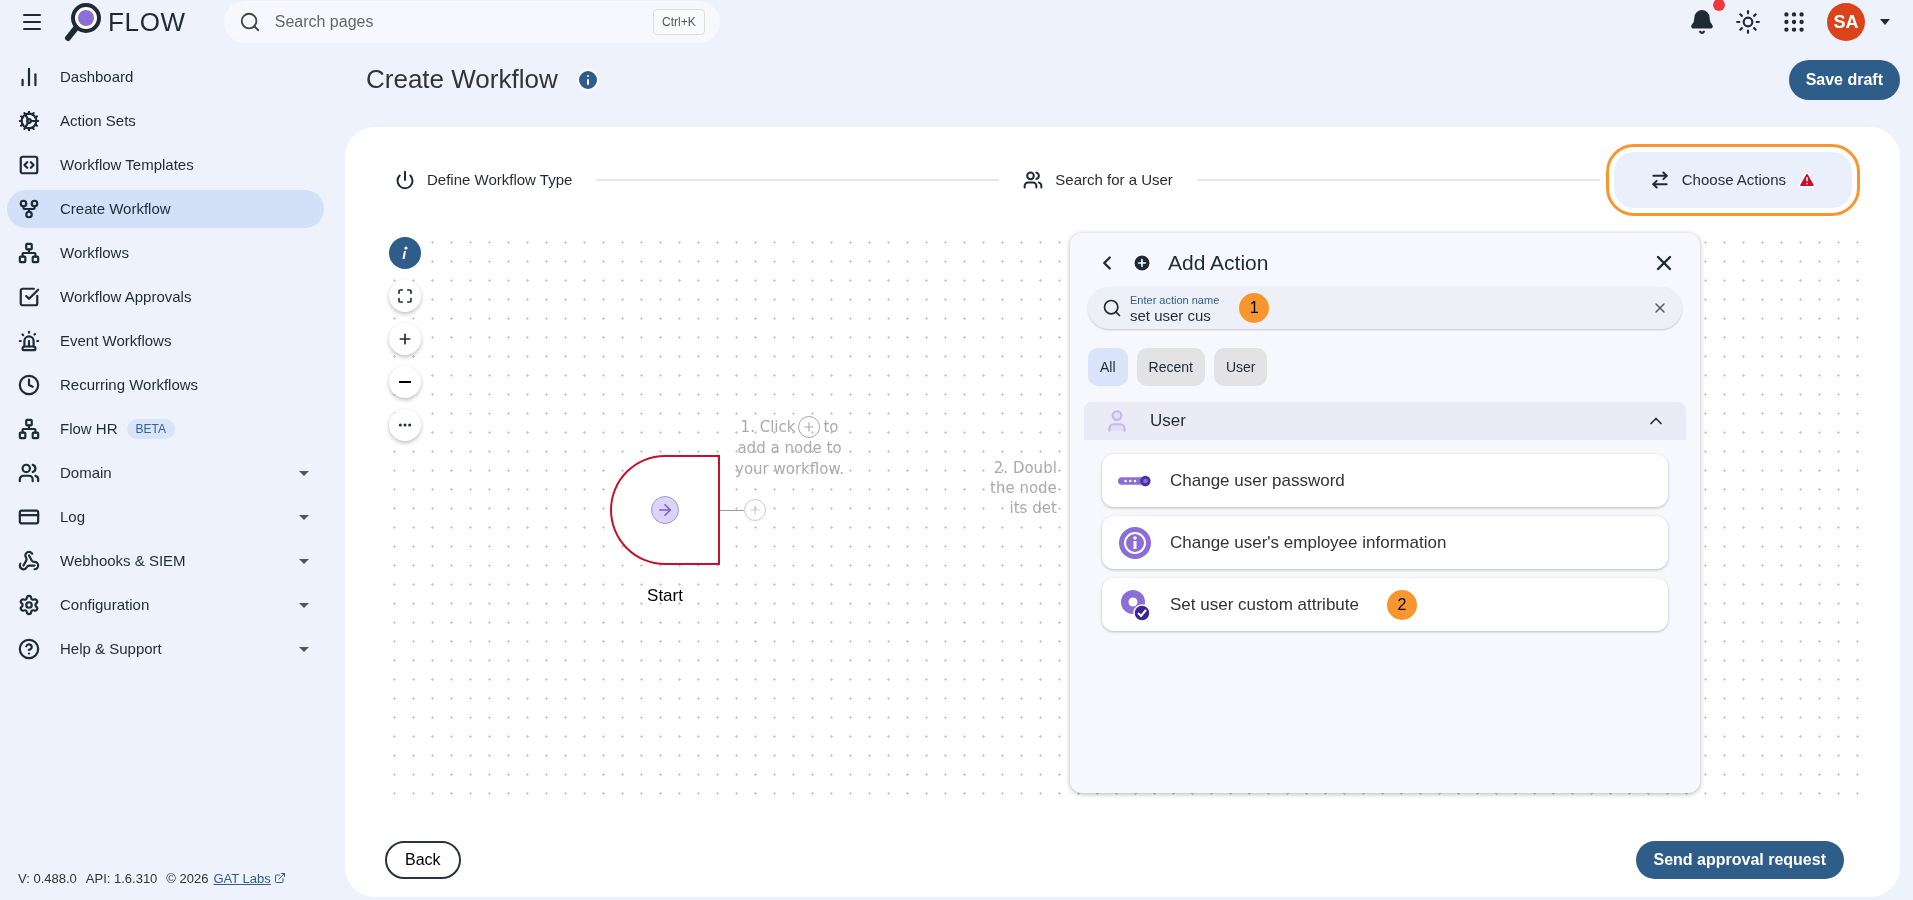 This screenshot has height=900, width=1913. What do you see at coordinates (165, 77) in the screenshot?
I see `sidebar-item: Dashboard` at bounding box center [165, 77].